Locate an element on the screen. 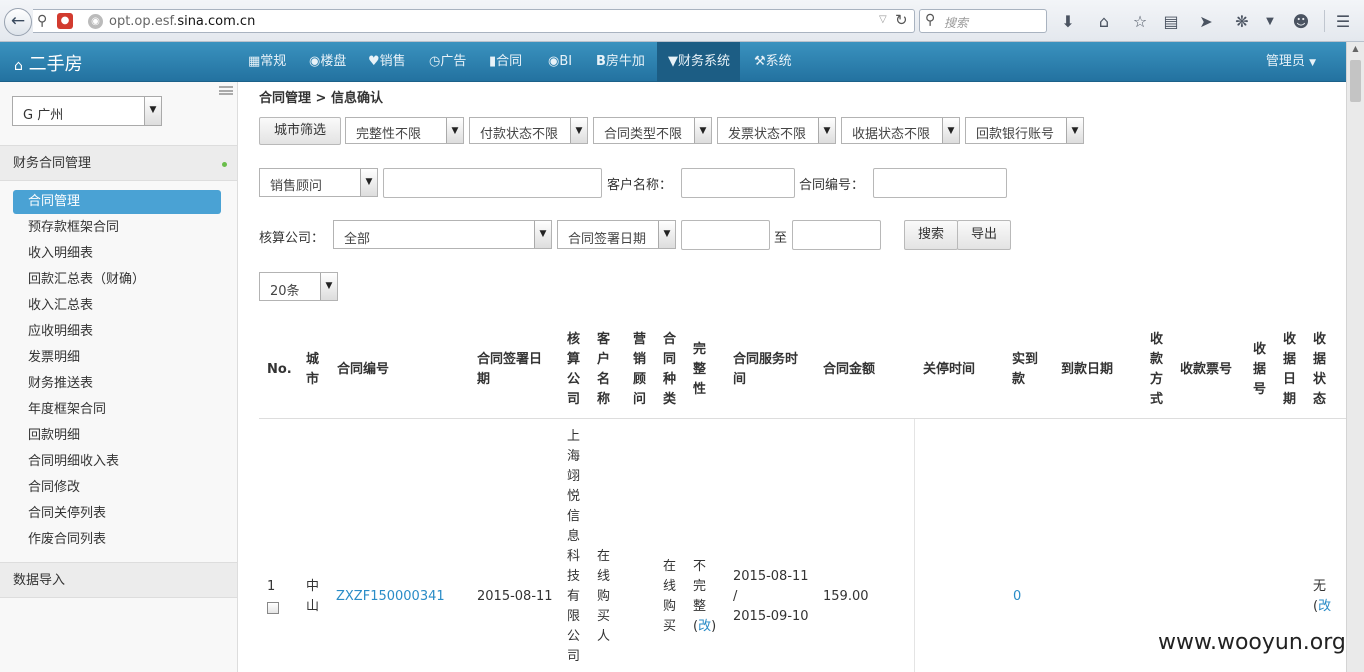 This screenshot has width=1364, height=672. sidebar-item: 收入汇总表 is located at coordinates (117, 306).